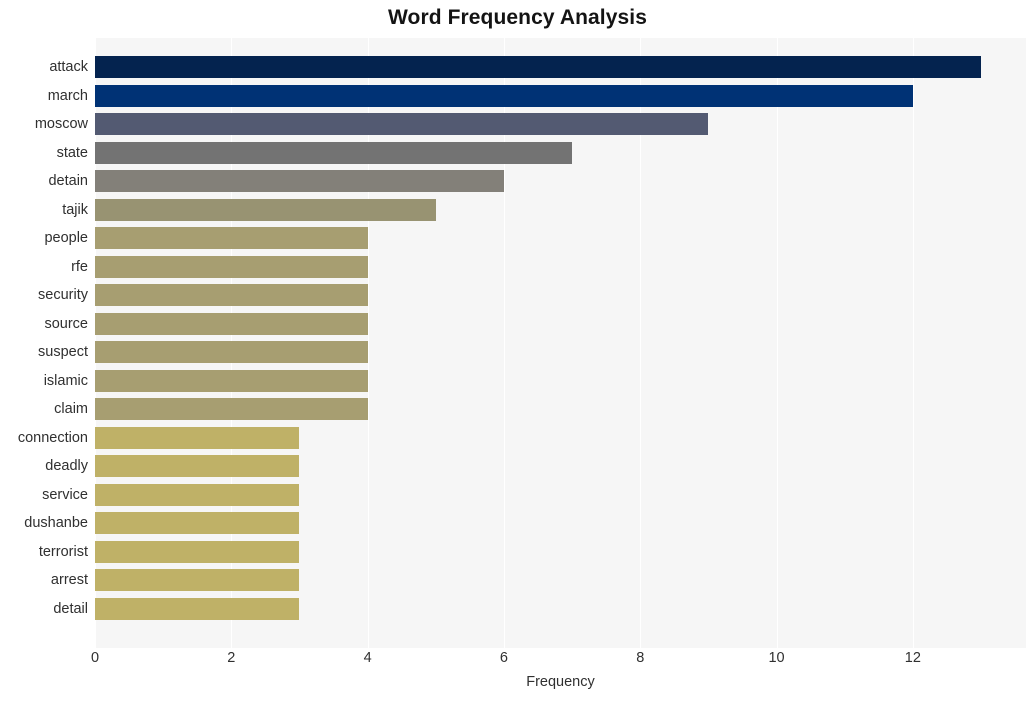  What do you see at coordinates (560, 682) in the screenshot?
I see `x-axis-title: Frequency` at bounding box center [560, 682].